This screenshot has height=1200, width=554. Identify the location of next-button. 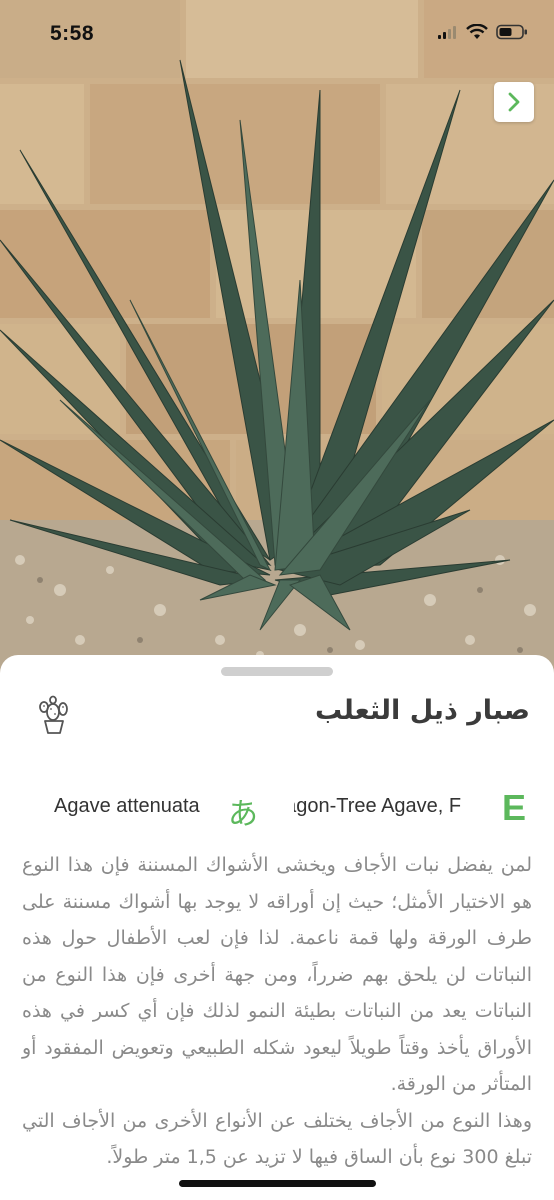
(514, 102).